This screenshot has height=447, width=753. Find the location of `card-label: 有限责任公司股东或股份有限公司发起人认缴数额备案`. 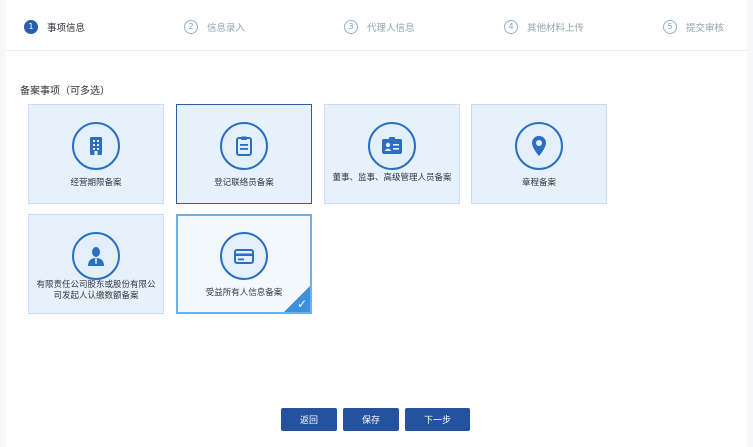

card-label: 有限责任公司股东或股份有限公司发起人认缴数额备案 is located at coordinates (96, 290).